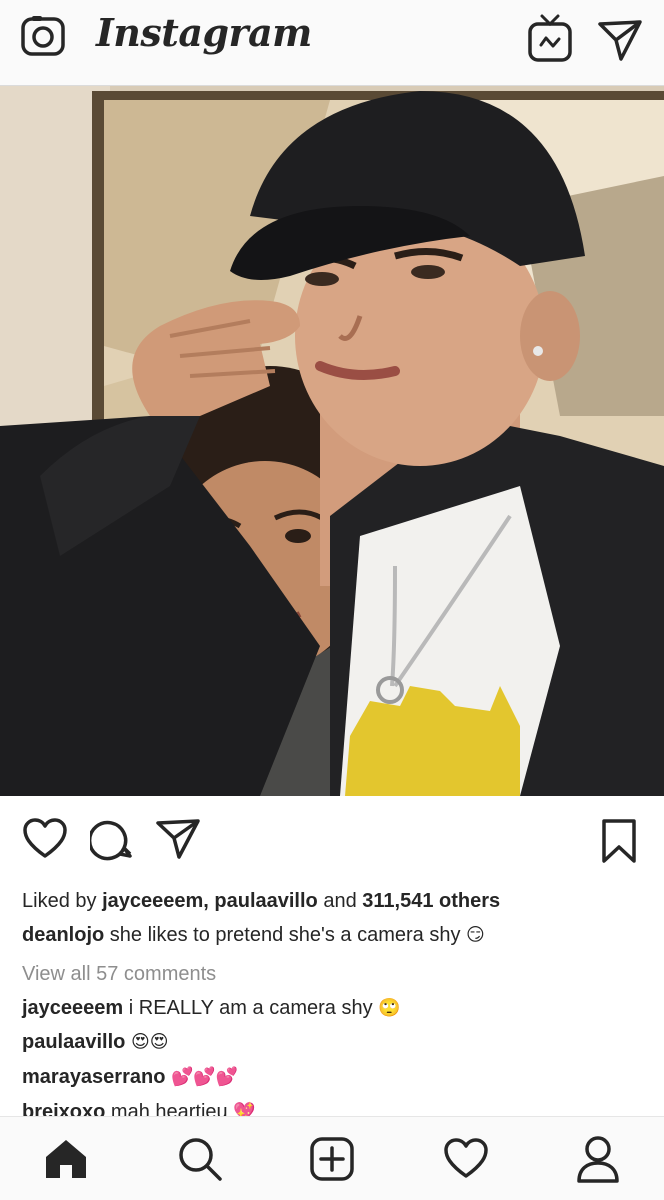  I want to click on nav-home, so click(66, 1159).